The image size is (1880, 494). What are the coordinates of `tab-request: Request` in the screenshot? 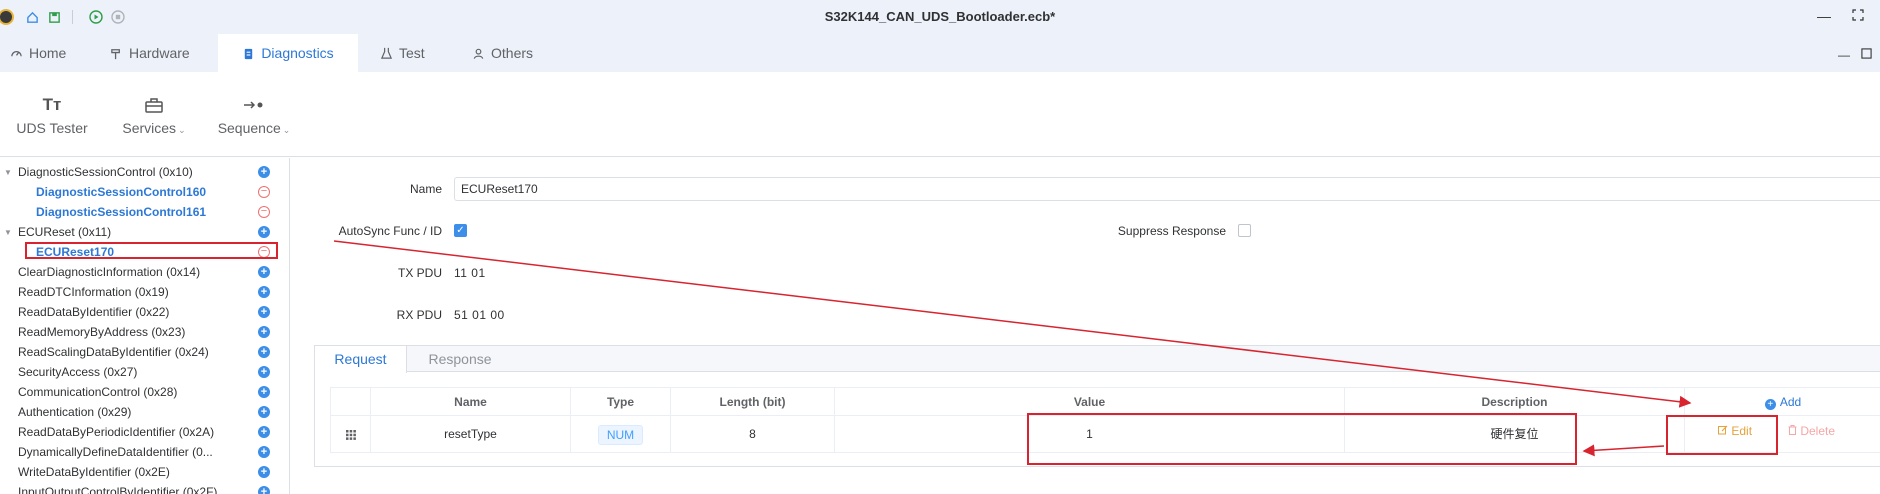 It's located at (361, 359).